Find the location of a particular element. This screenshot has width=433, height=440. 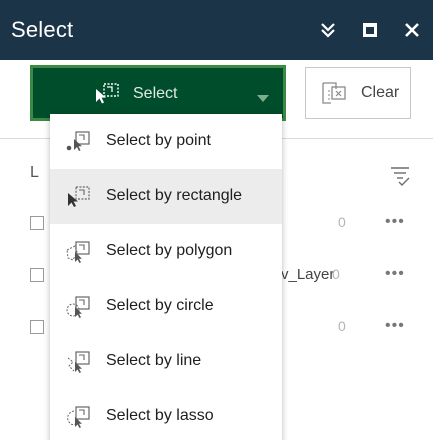

layer-name: v_Layer is located at coordinates (308, 274).